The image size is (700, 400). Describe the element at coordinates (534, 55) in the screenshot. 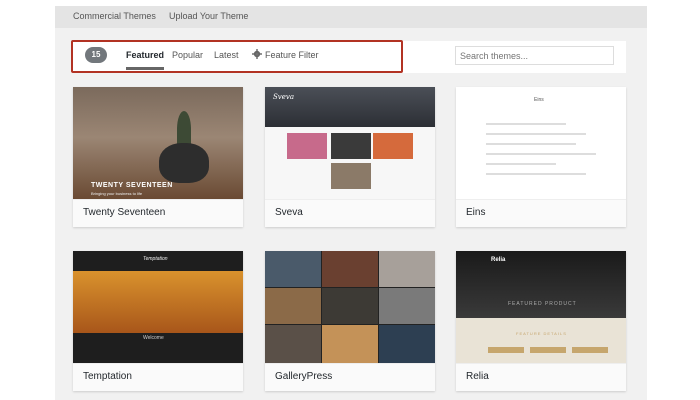

I see `search-themes-input` at that location.